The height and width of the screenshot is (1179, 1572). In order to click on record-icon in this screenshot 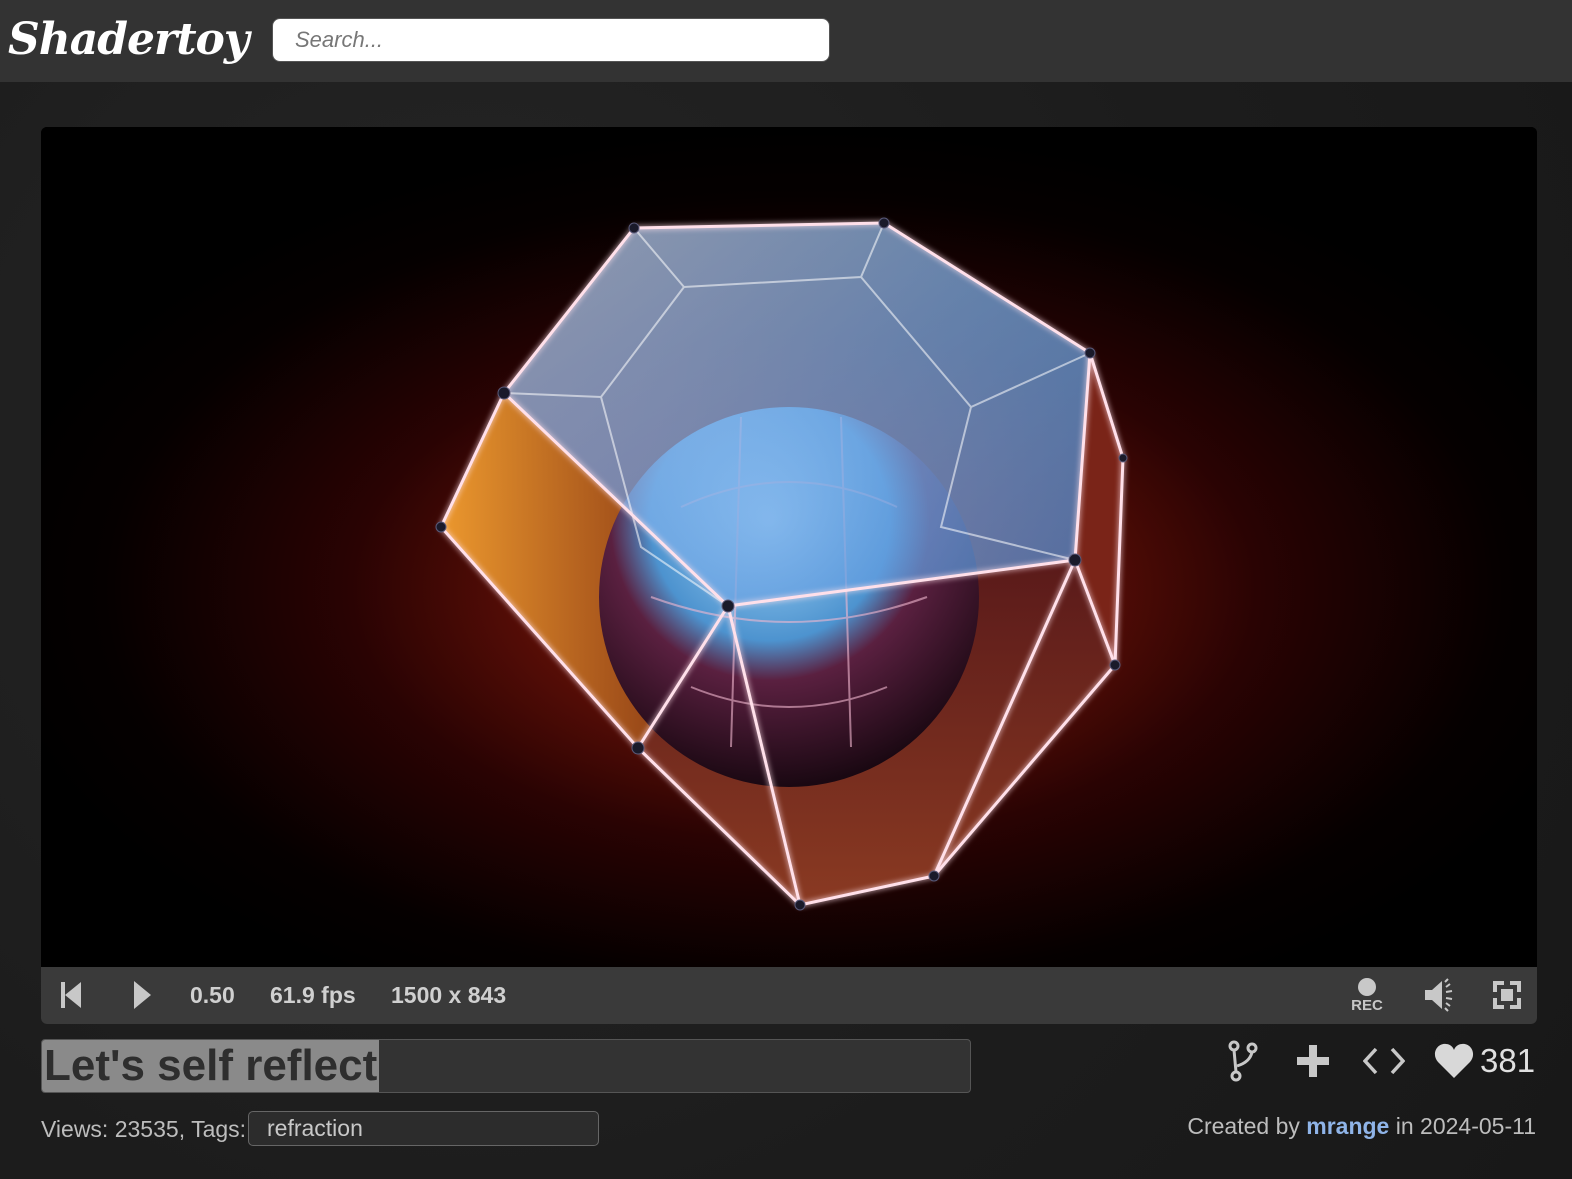, I will do `click(1367, 986)`.